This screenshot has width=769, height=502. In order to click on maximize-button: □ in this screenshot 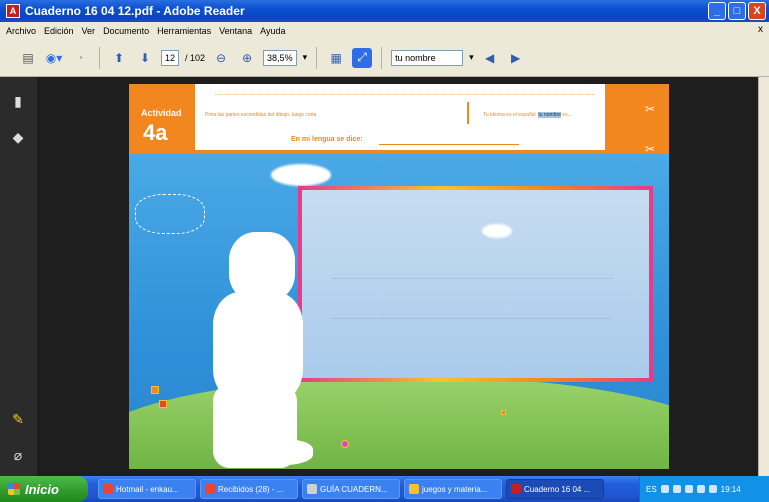, I will do `click(737, 11)`.